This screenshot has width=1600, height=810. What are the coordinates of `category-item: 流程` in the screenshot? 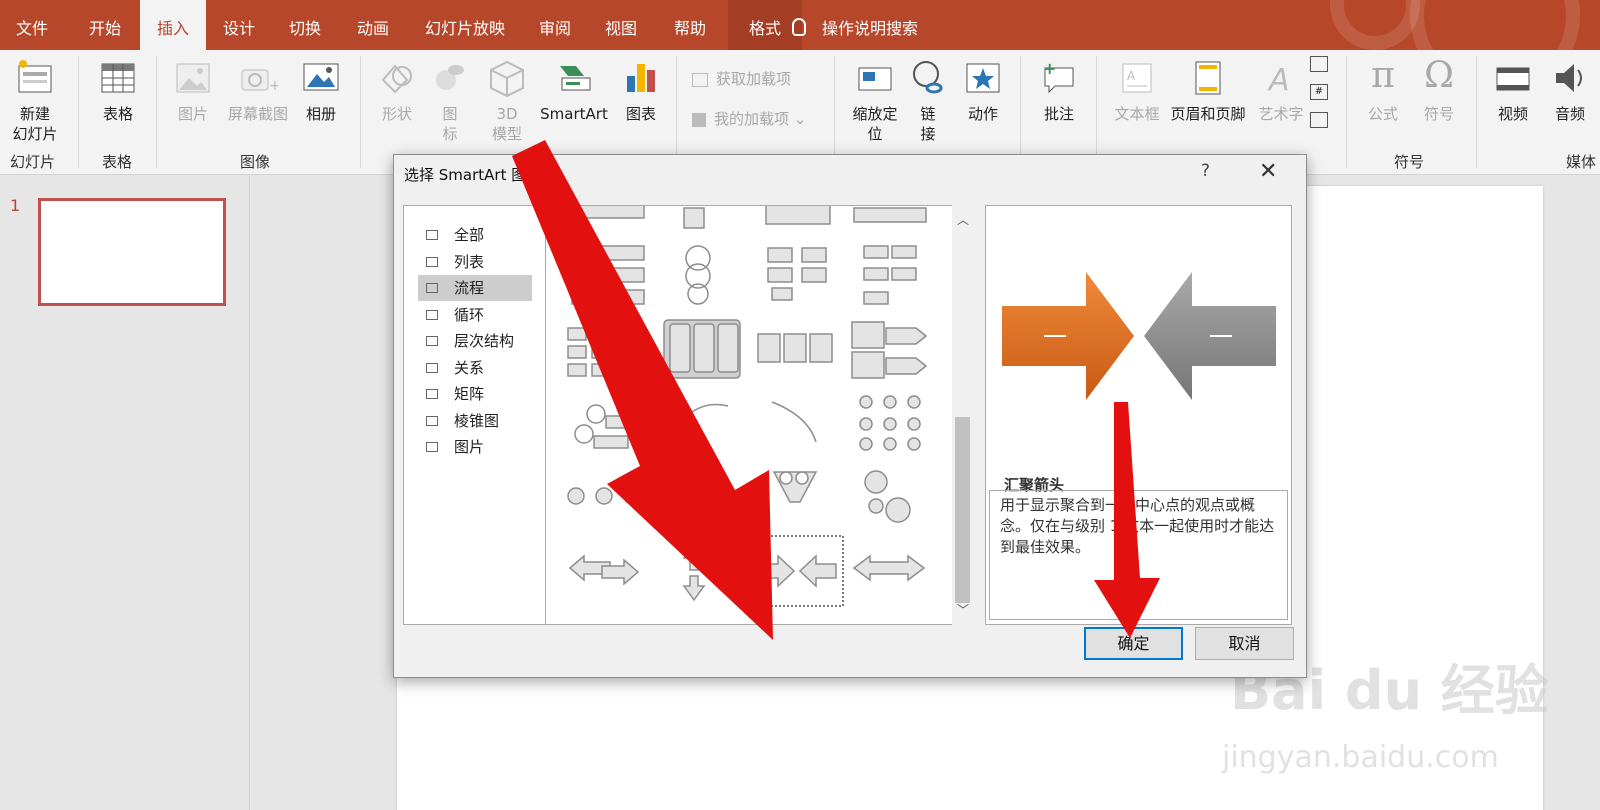 It's located at (475, 288).